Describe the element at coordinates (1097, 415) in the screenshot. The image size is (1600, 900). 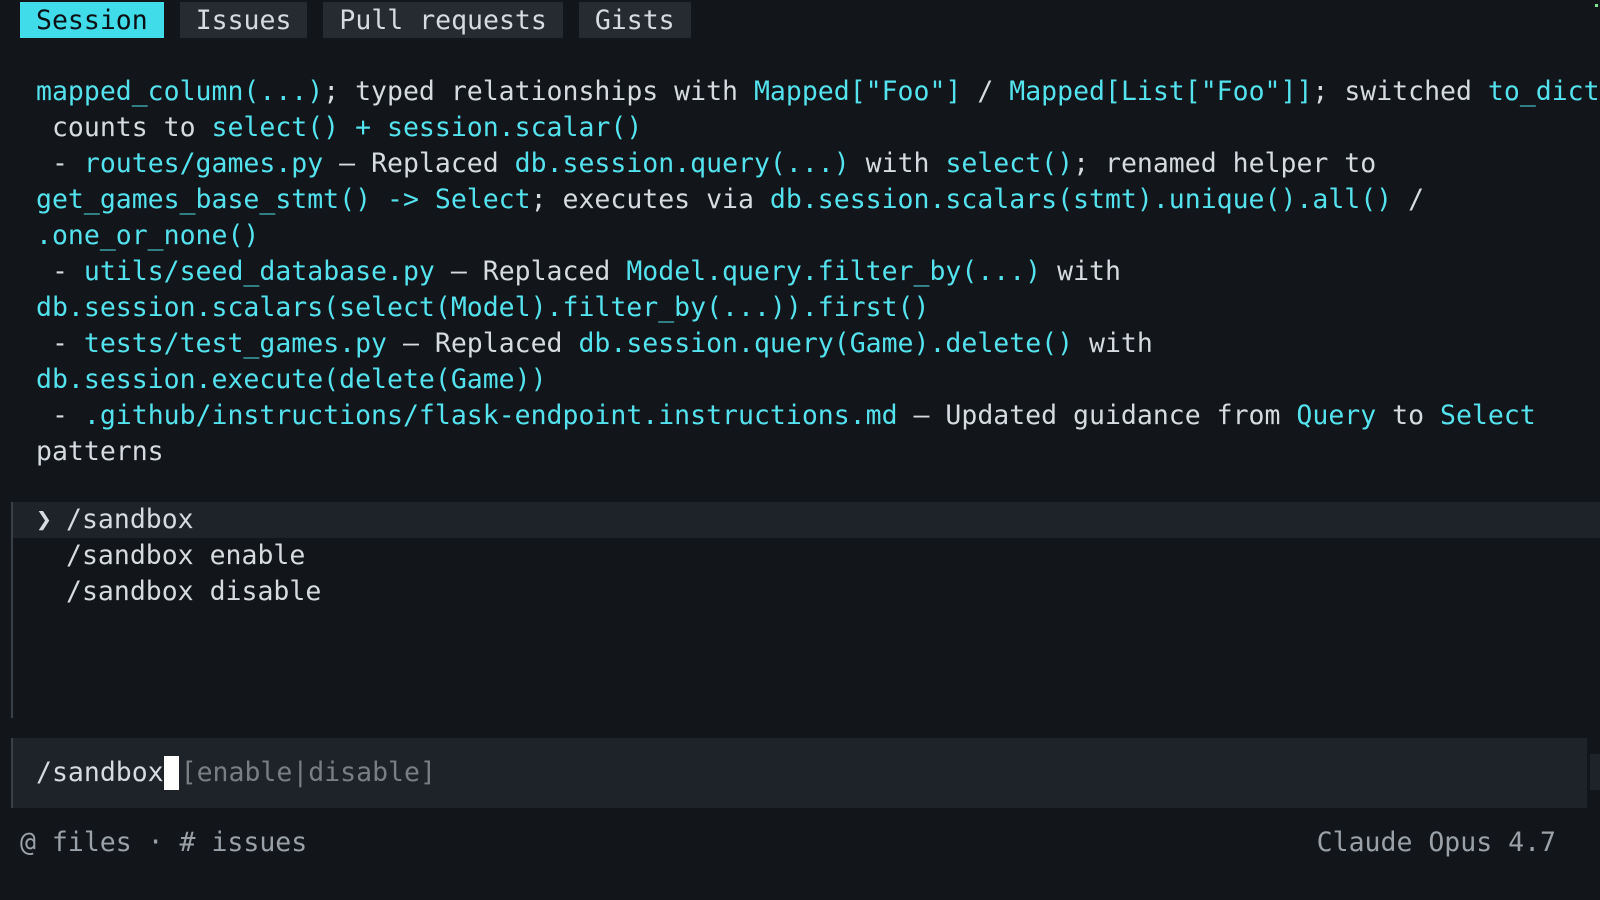
I see `text-span: — Updated guidance from` at that location.